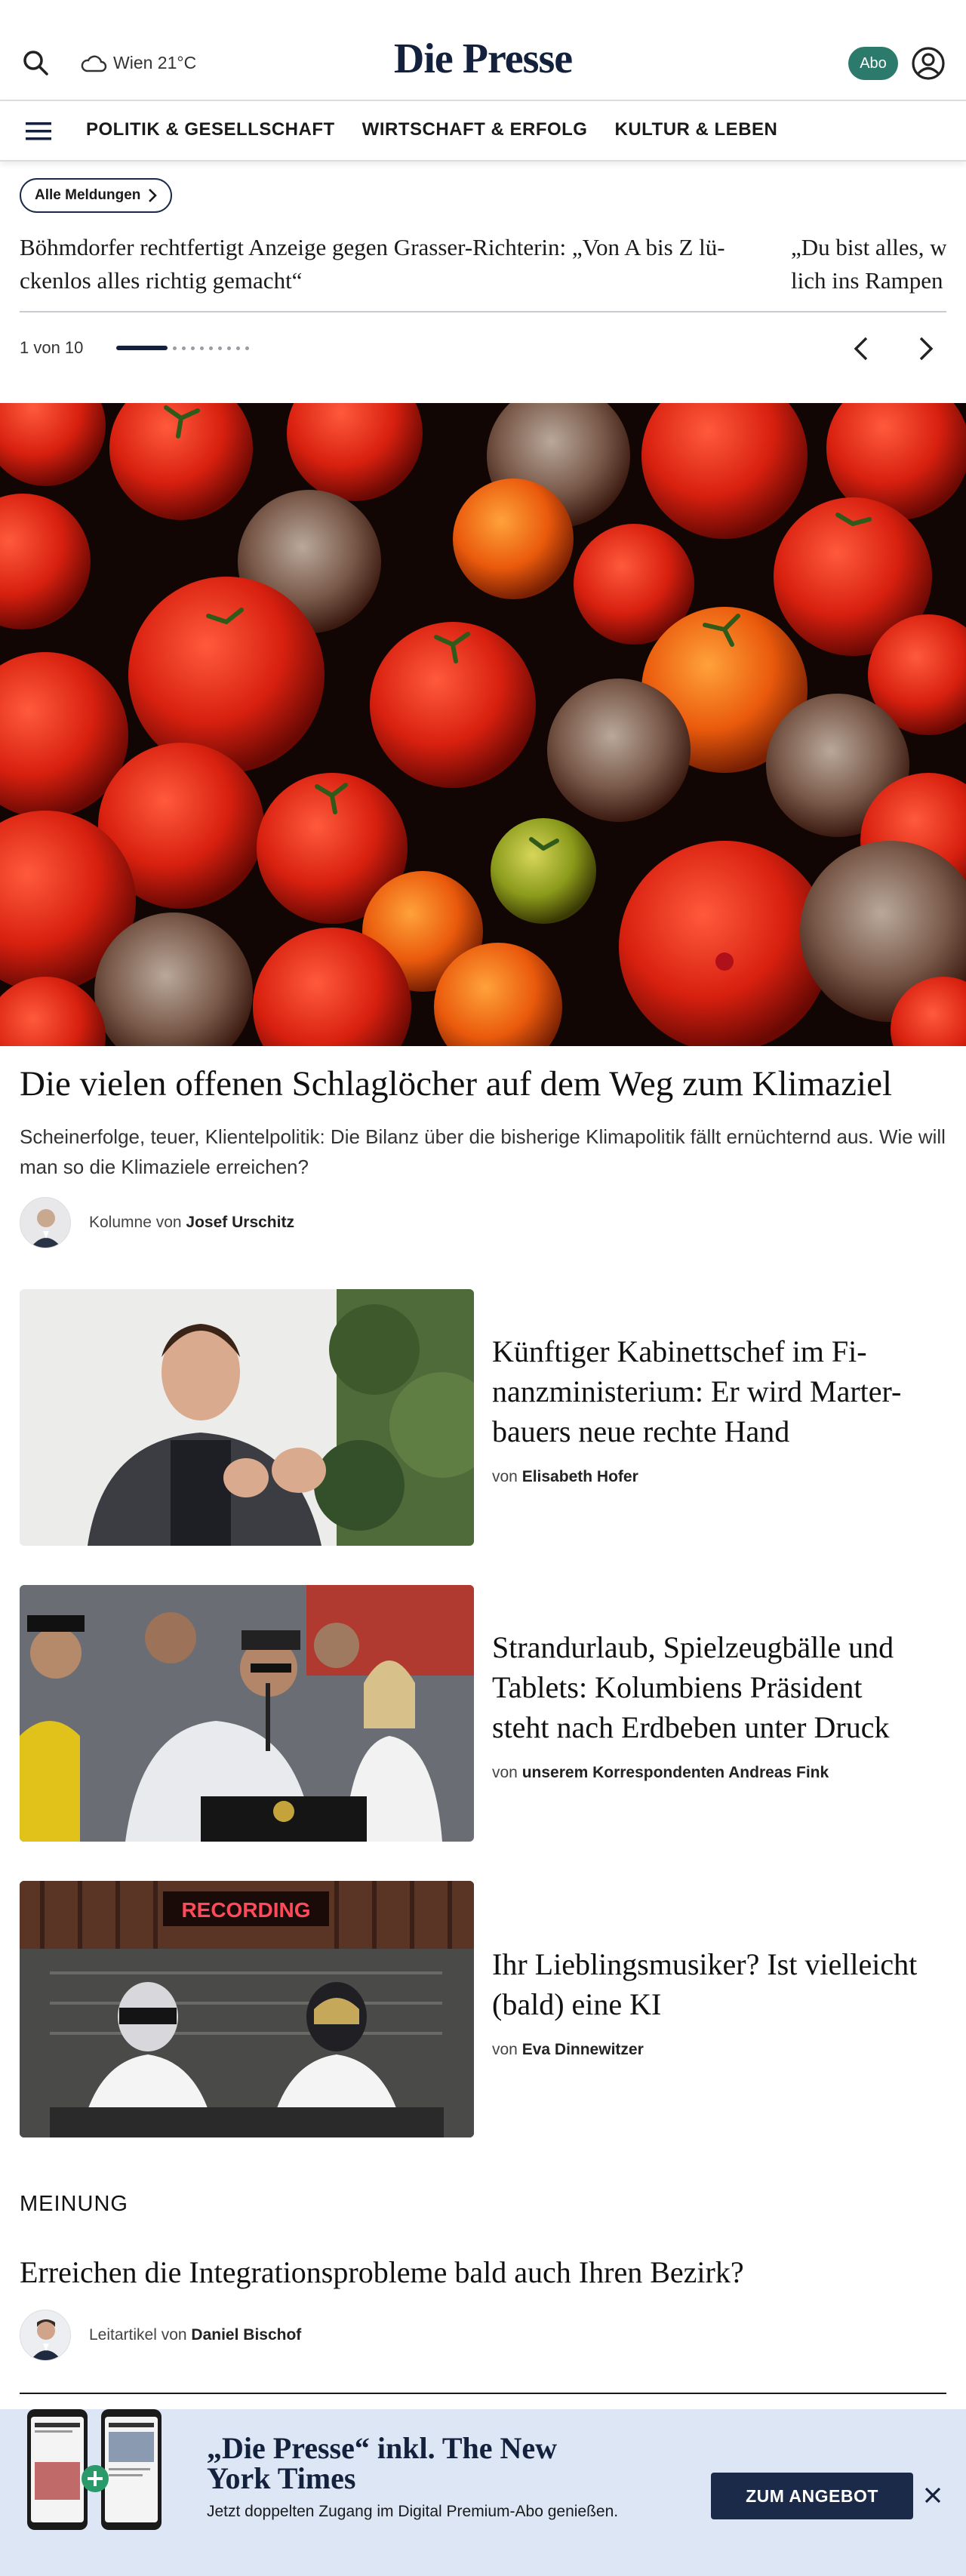 This screenshot has height=2576, width=966. I want to click on nav-item-kultur: KULTUR & LEBEN, so click(695, 129).